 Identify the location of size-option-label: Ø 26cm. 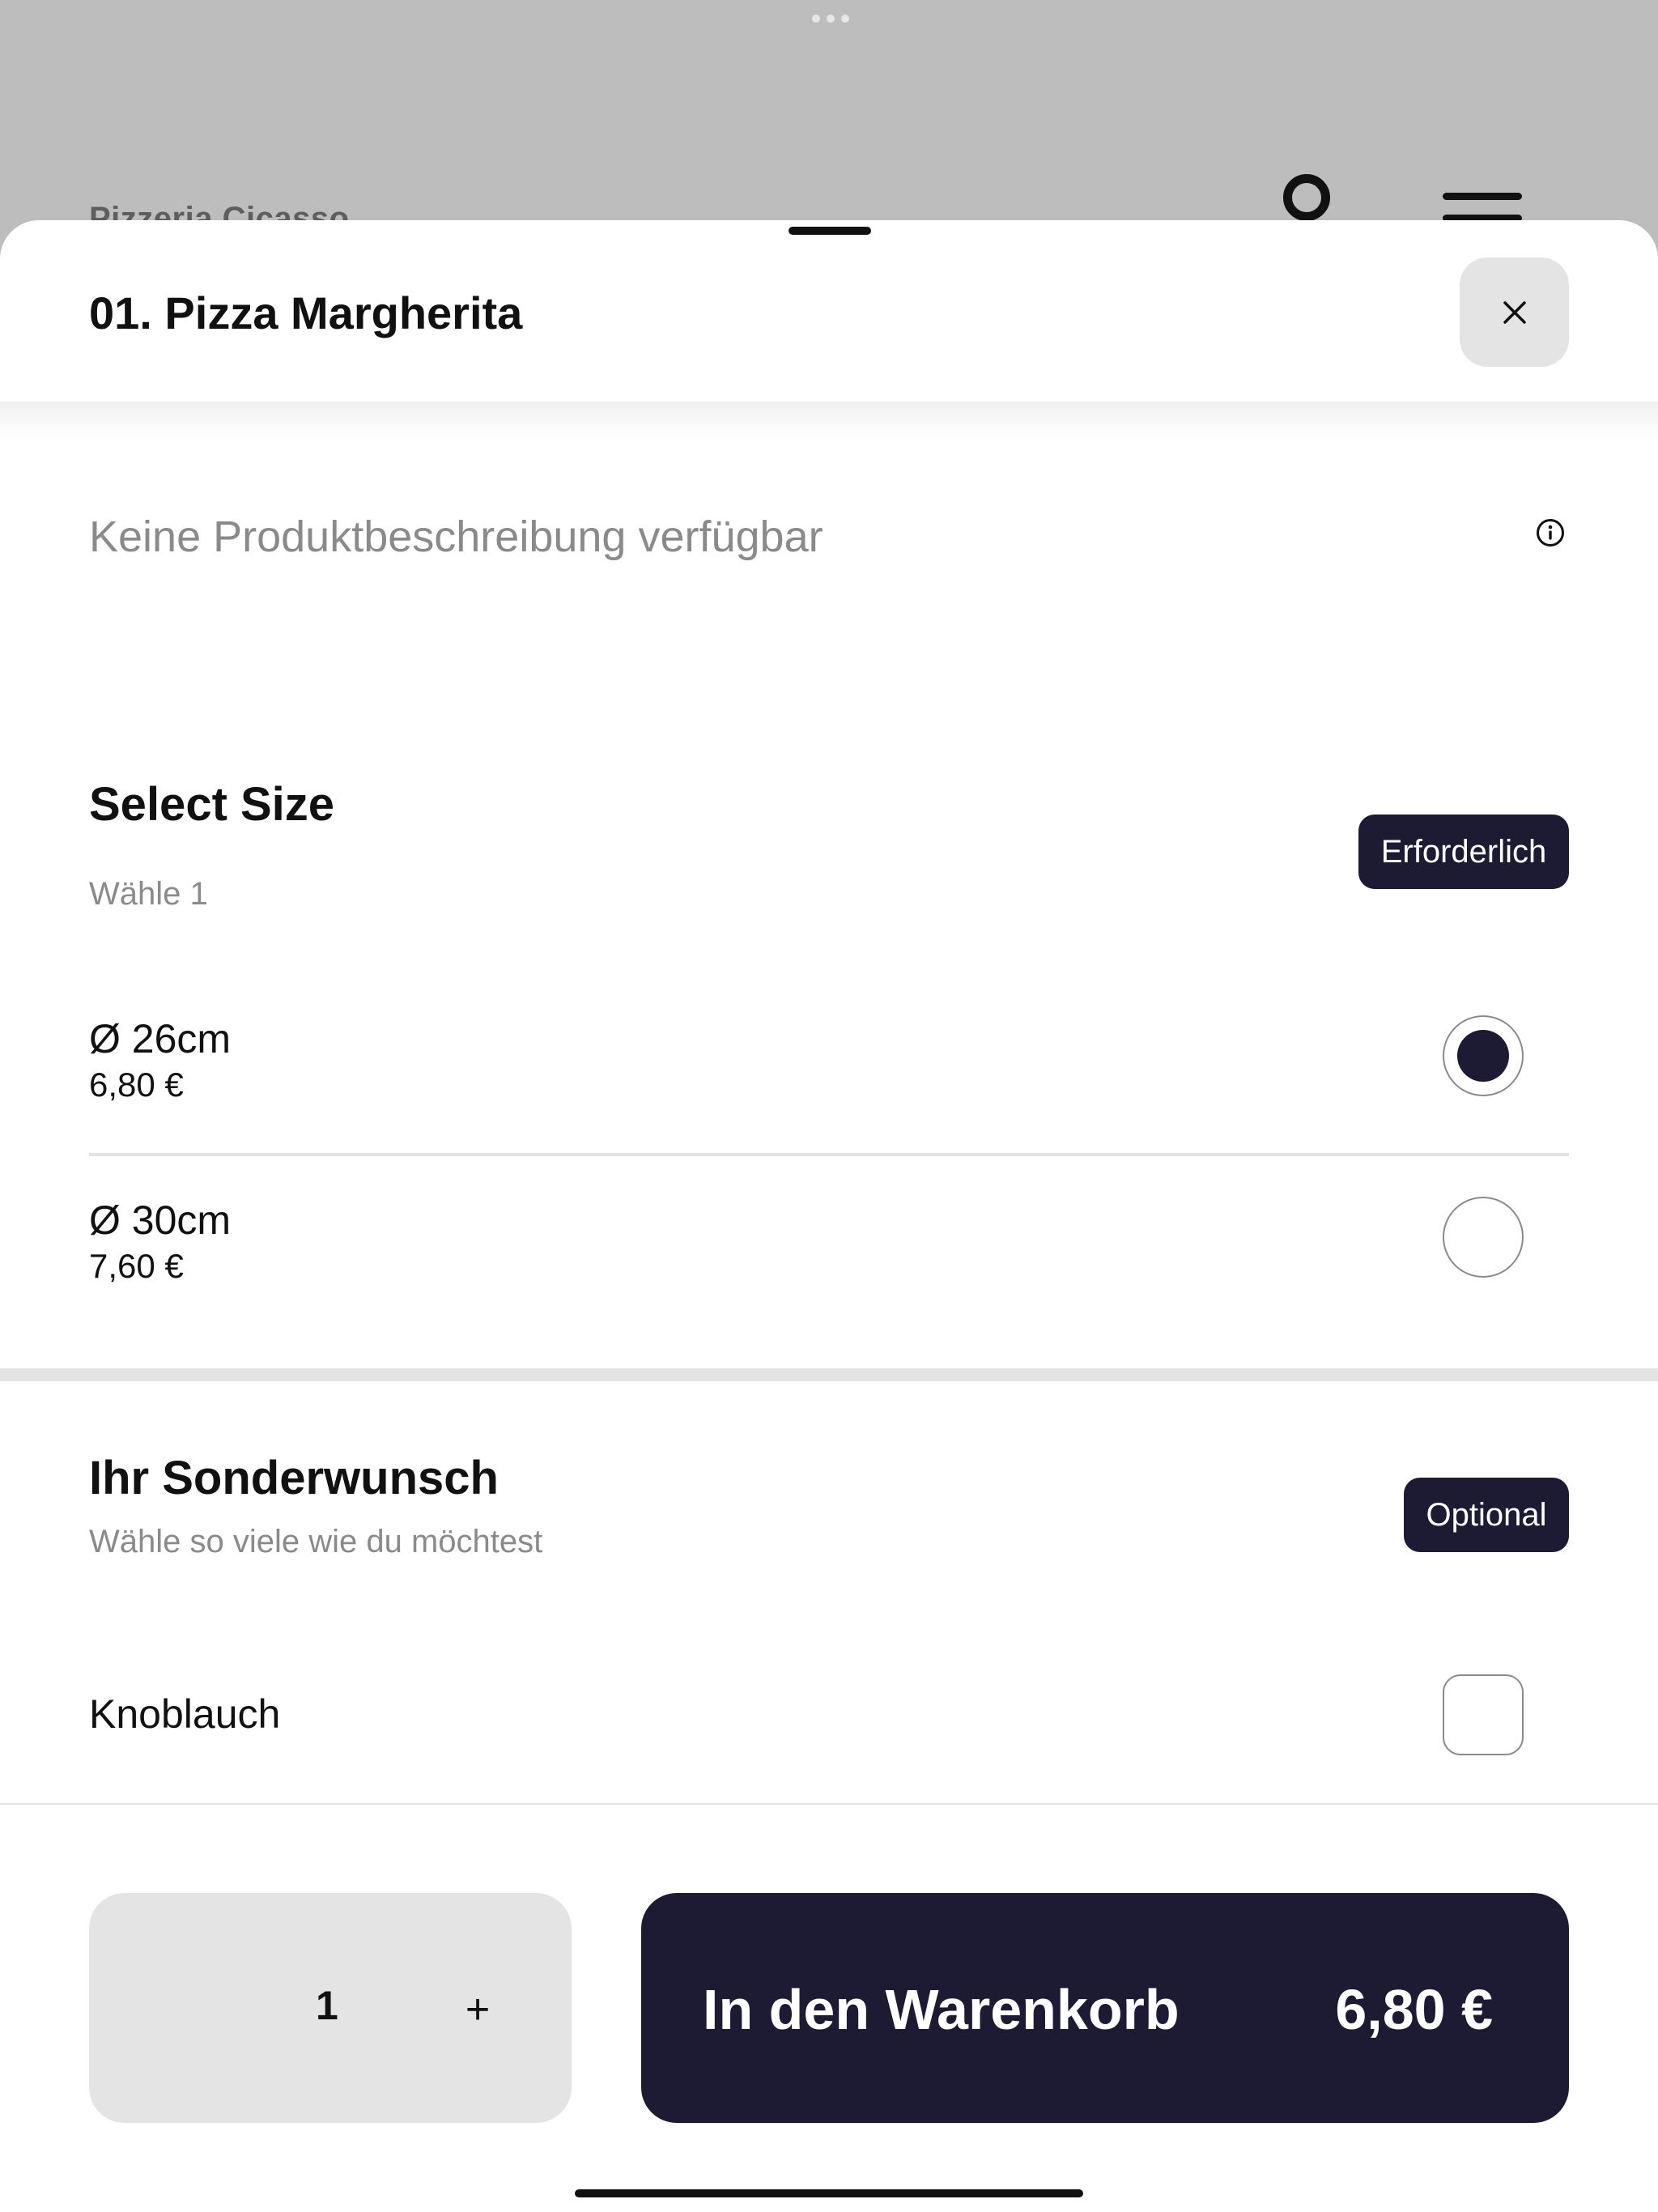
(160, 1038).